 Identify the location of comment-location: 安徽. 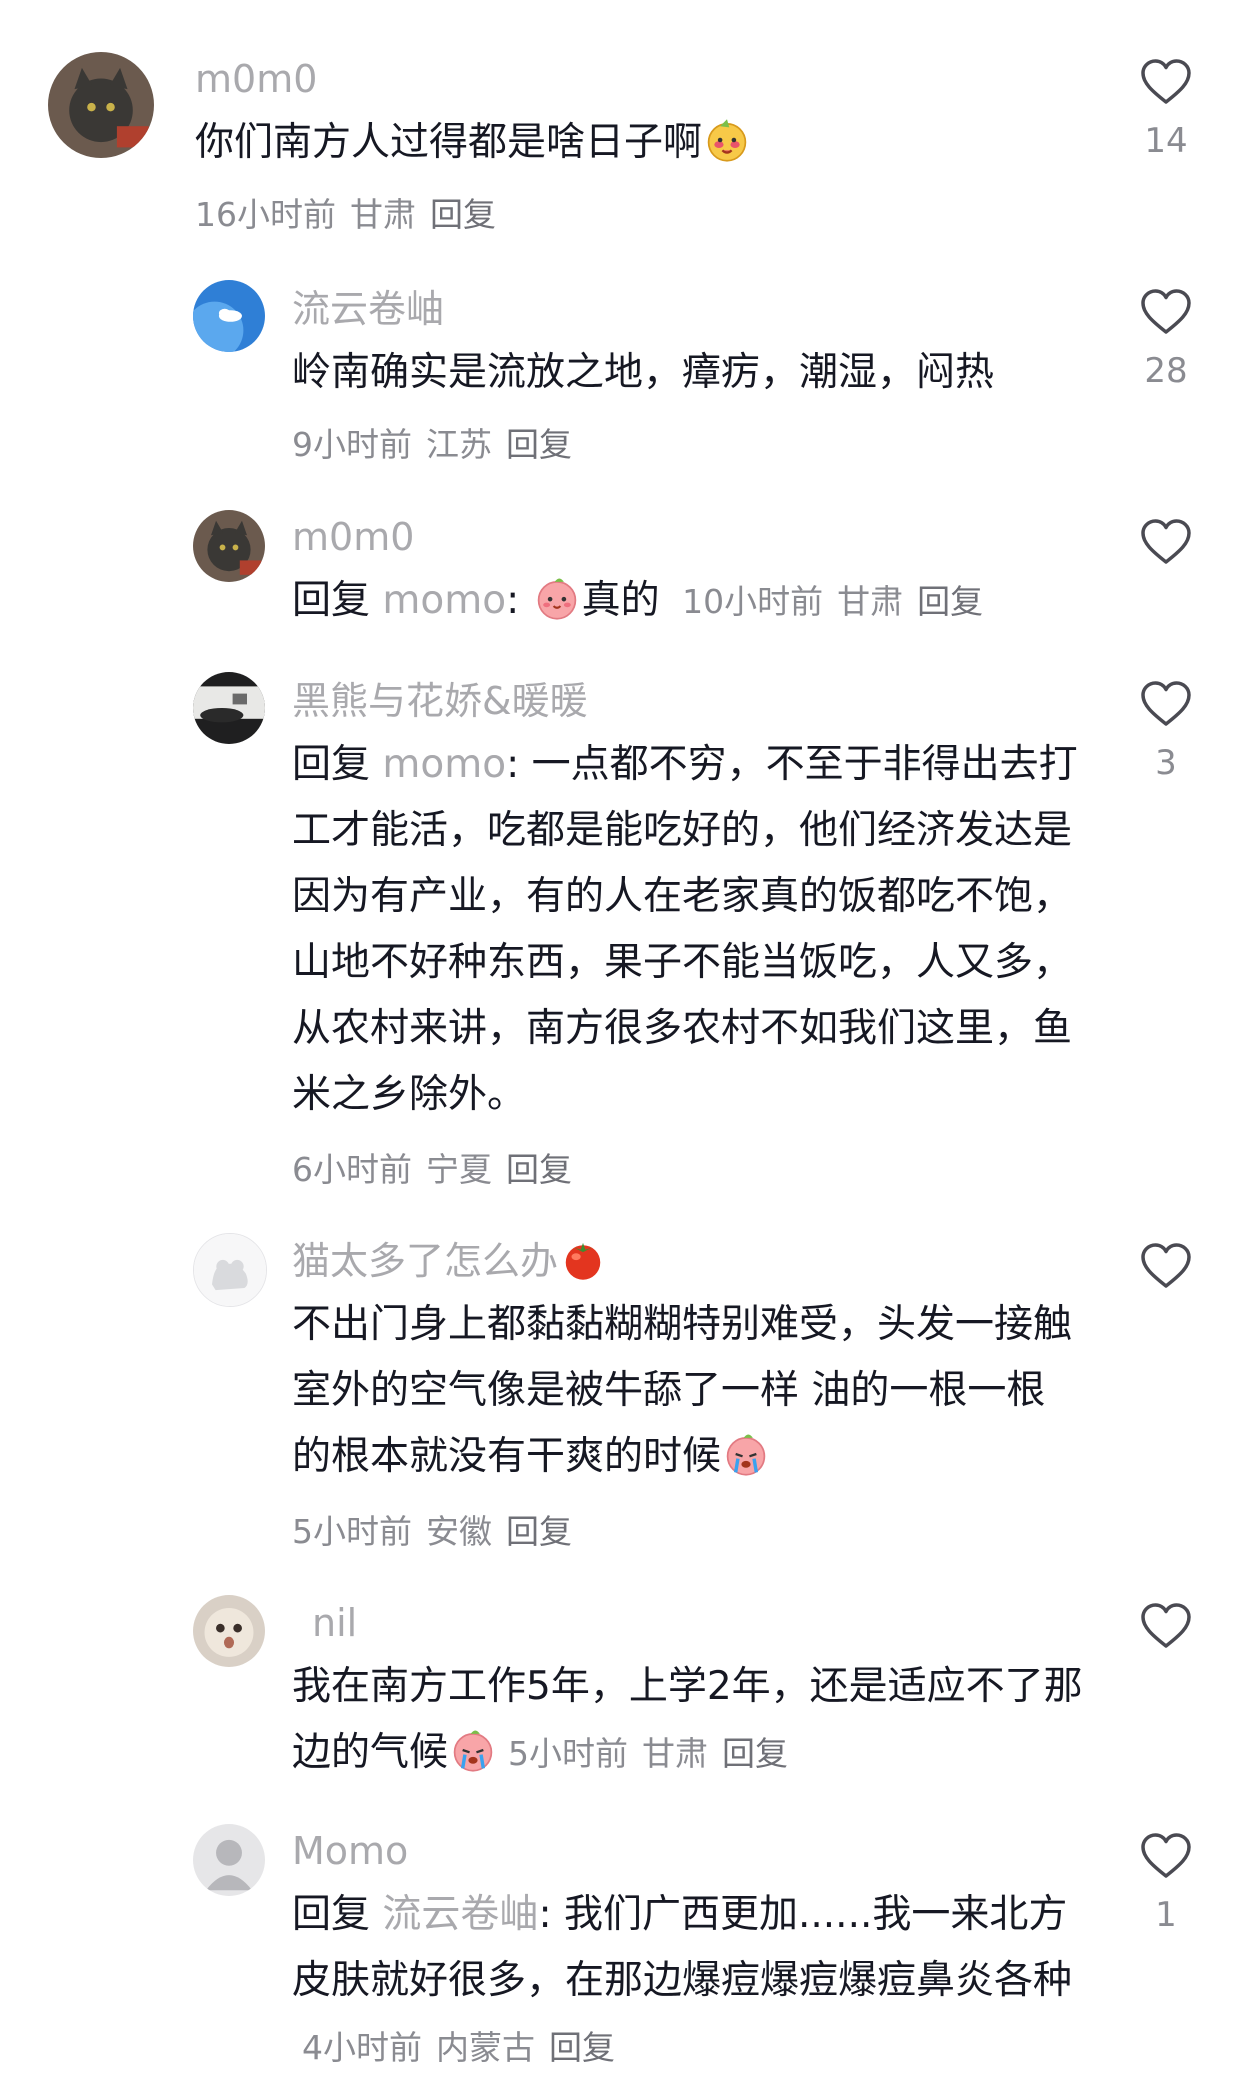
(459, 1531).